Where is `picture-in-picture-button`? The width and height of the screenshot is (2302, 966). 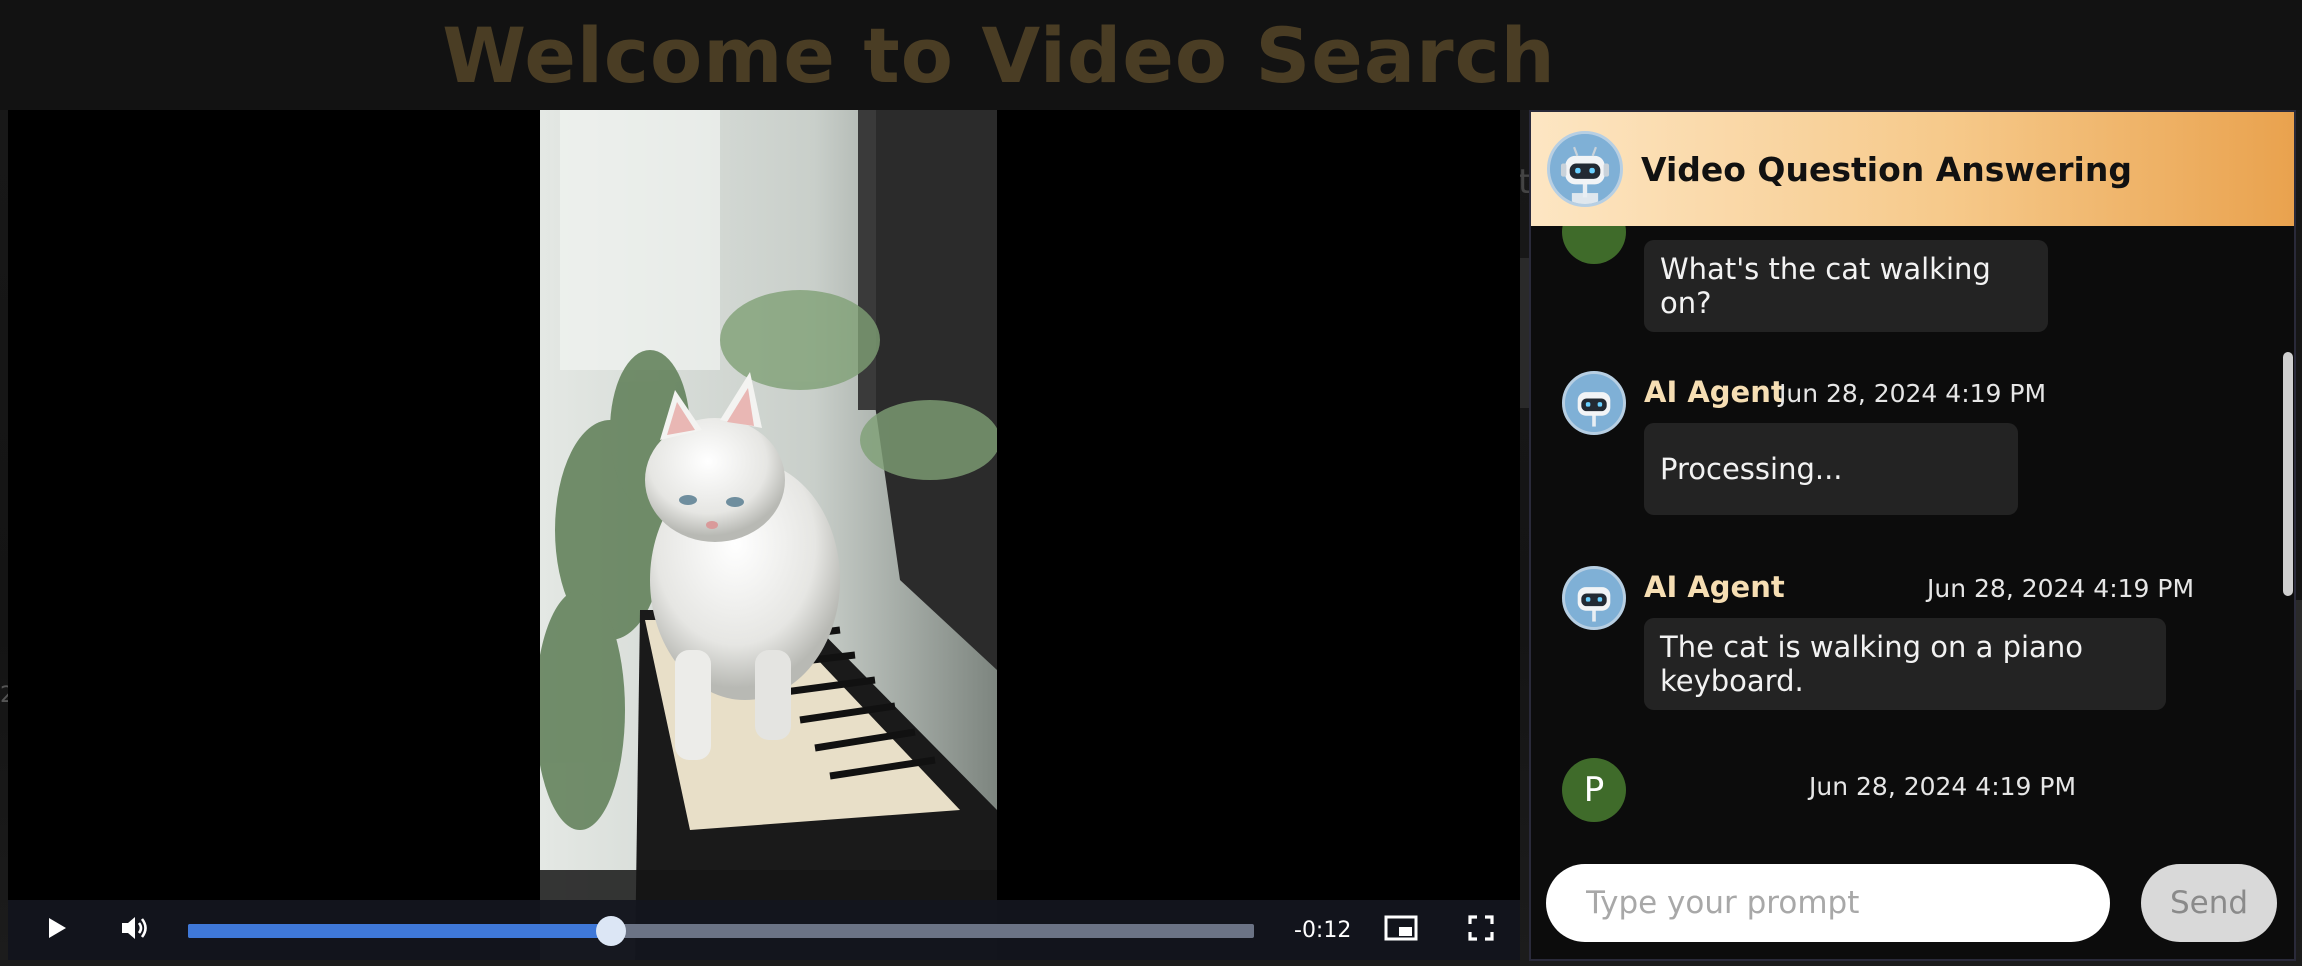 picture-in-picture-button is located at coordinates (1401, 930).